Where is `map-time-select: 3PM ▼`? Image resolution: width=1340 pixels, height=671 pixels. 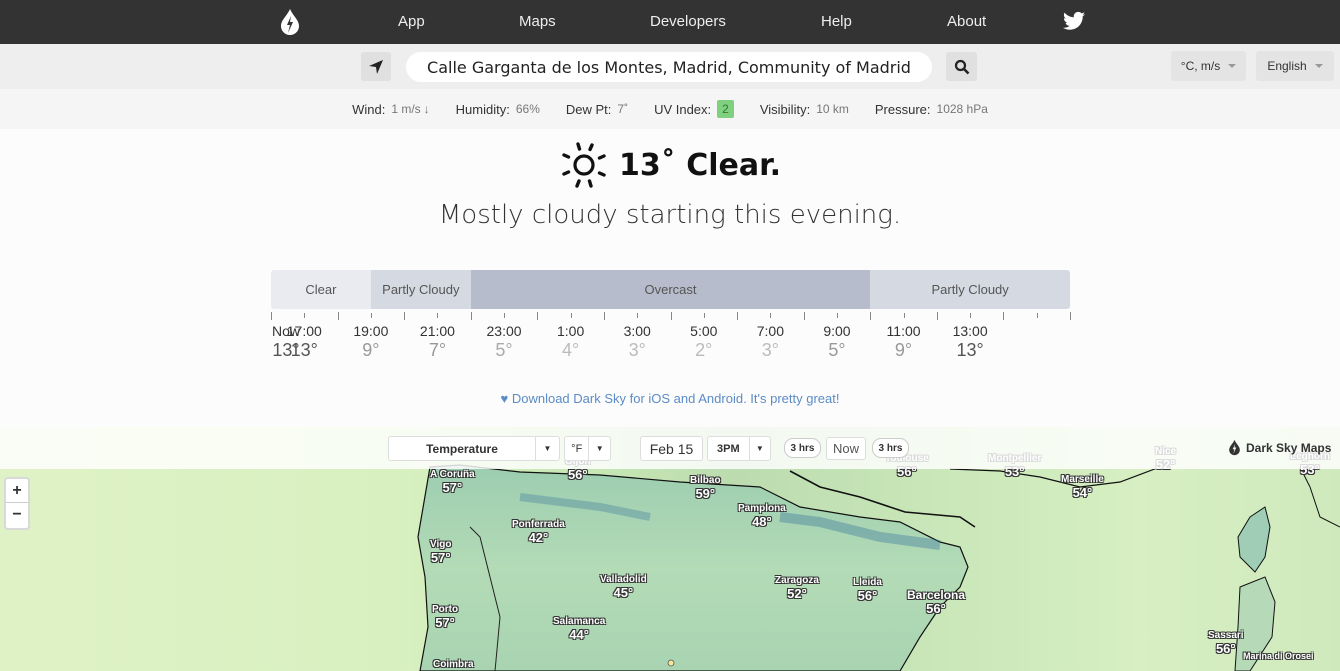 map-time-select: 3PM ▼ is located at coordinates (739, 448).